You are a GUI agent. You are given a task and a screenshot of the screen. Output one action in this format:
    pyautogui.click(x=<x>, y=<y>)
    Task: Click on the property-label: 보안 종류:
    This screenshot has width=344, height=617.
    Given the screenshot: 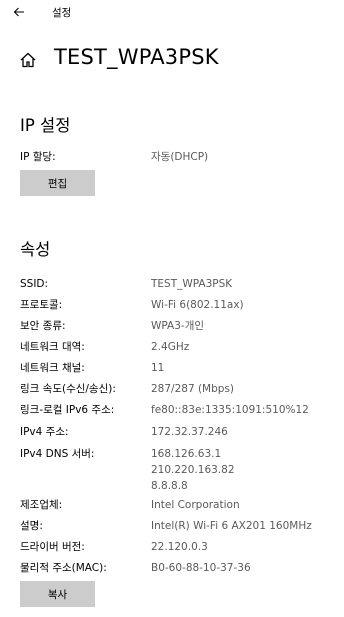 What is the action you would take?
    pyautogui.click(x=43, y=326)
    